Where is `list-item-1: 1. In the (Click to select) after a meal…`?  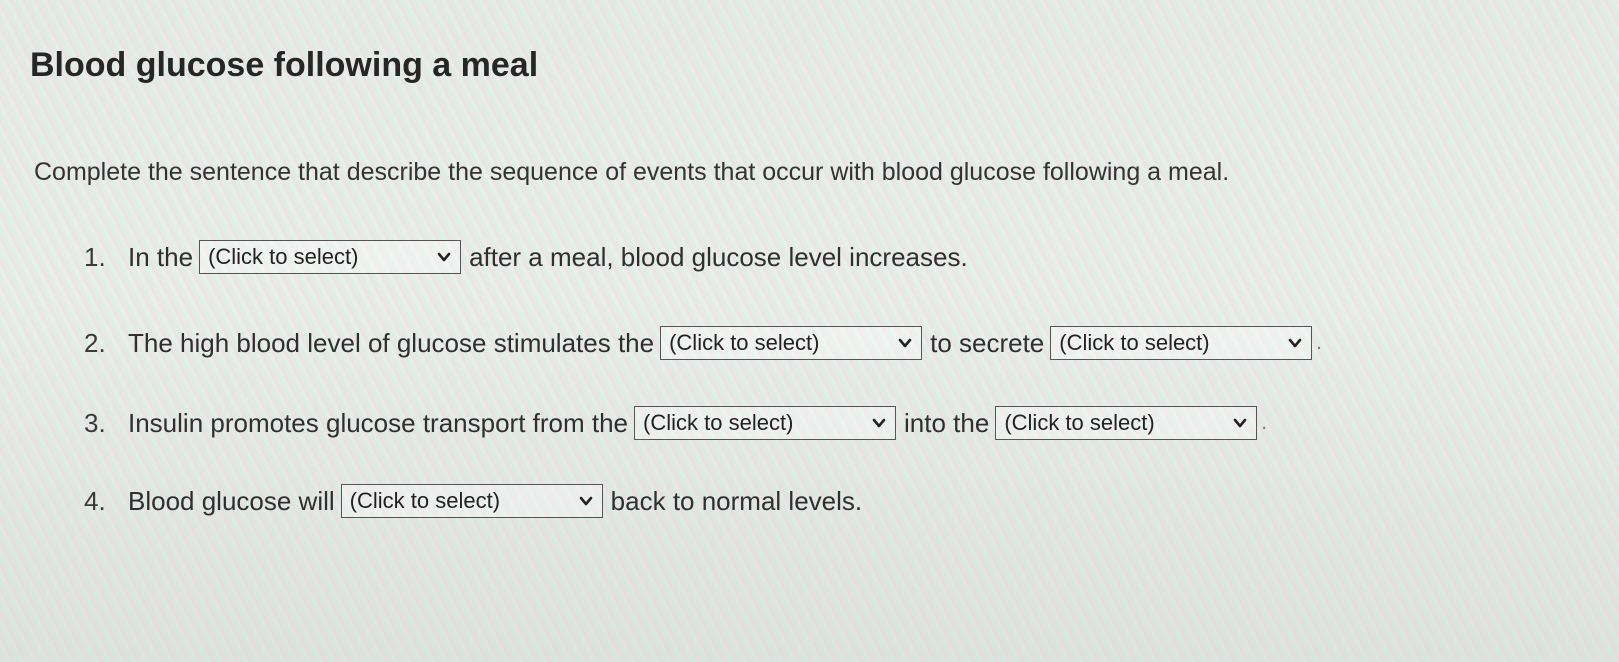
list-item-1: 1. In the (Click to select) after a meal… is located at coordinates (529, 257).